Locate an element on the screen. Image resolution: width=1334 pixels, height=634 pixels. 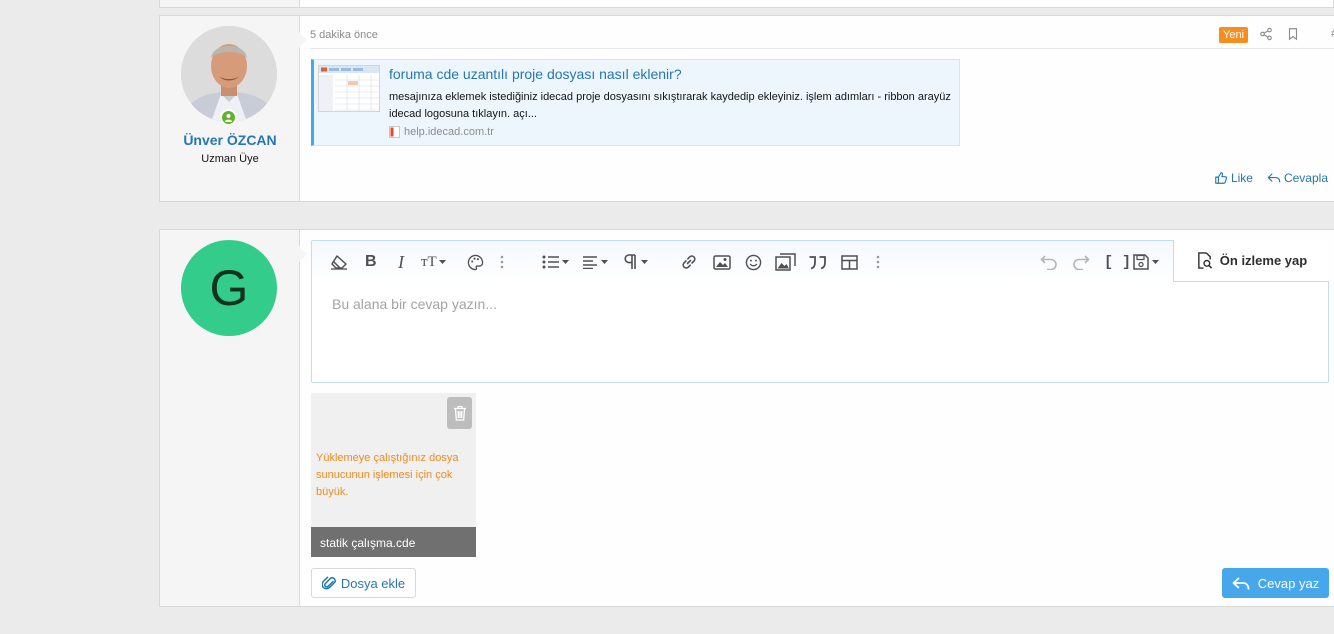
italic-icon: I is located at coordinates (401, 262).